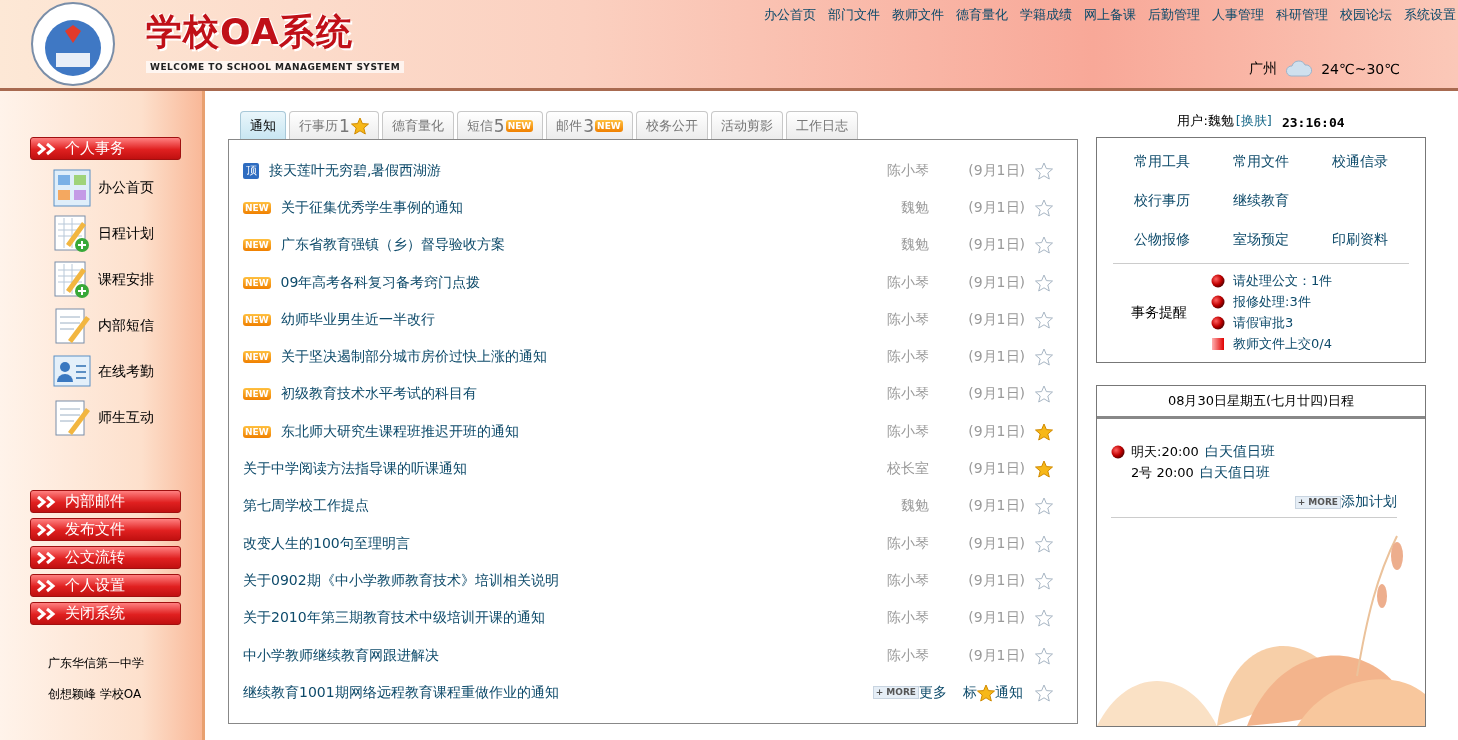  Describe the element at coordinates (1238, 15) in the screenshot. I see `nav-link: 人事管理` at that location.